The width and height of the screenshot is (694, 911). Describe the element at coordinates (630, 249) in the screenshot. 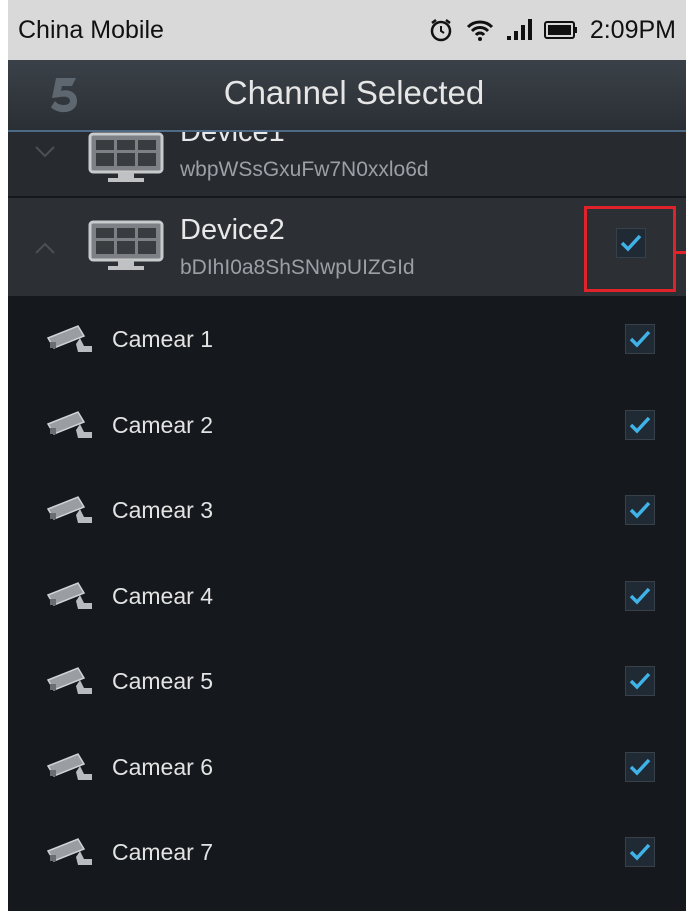

I see `highlight-box` at that location.